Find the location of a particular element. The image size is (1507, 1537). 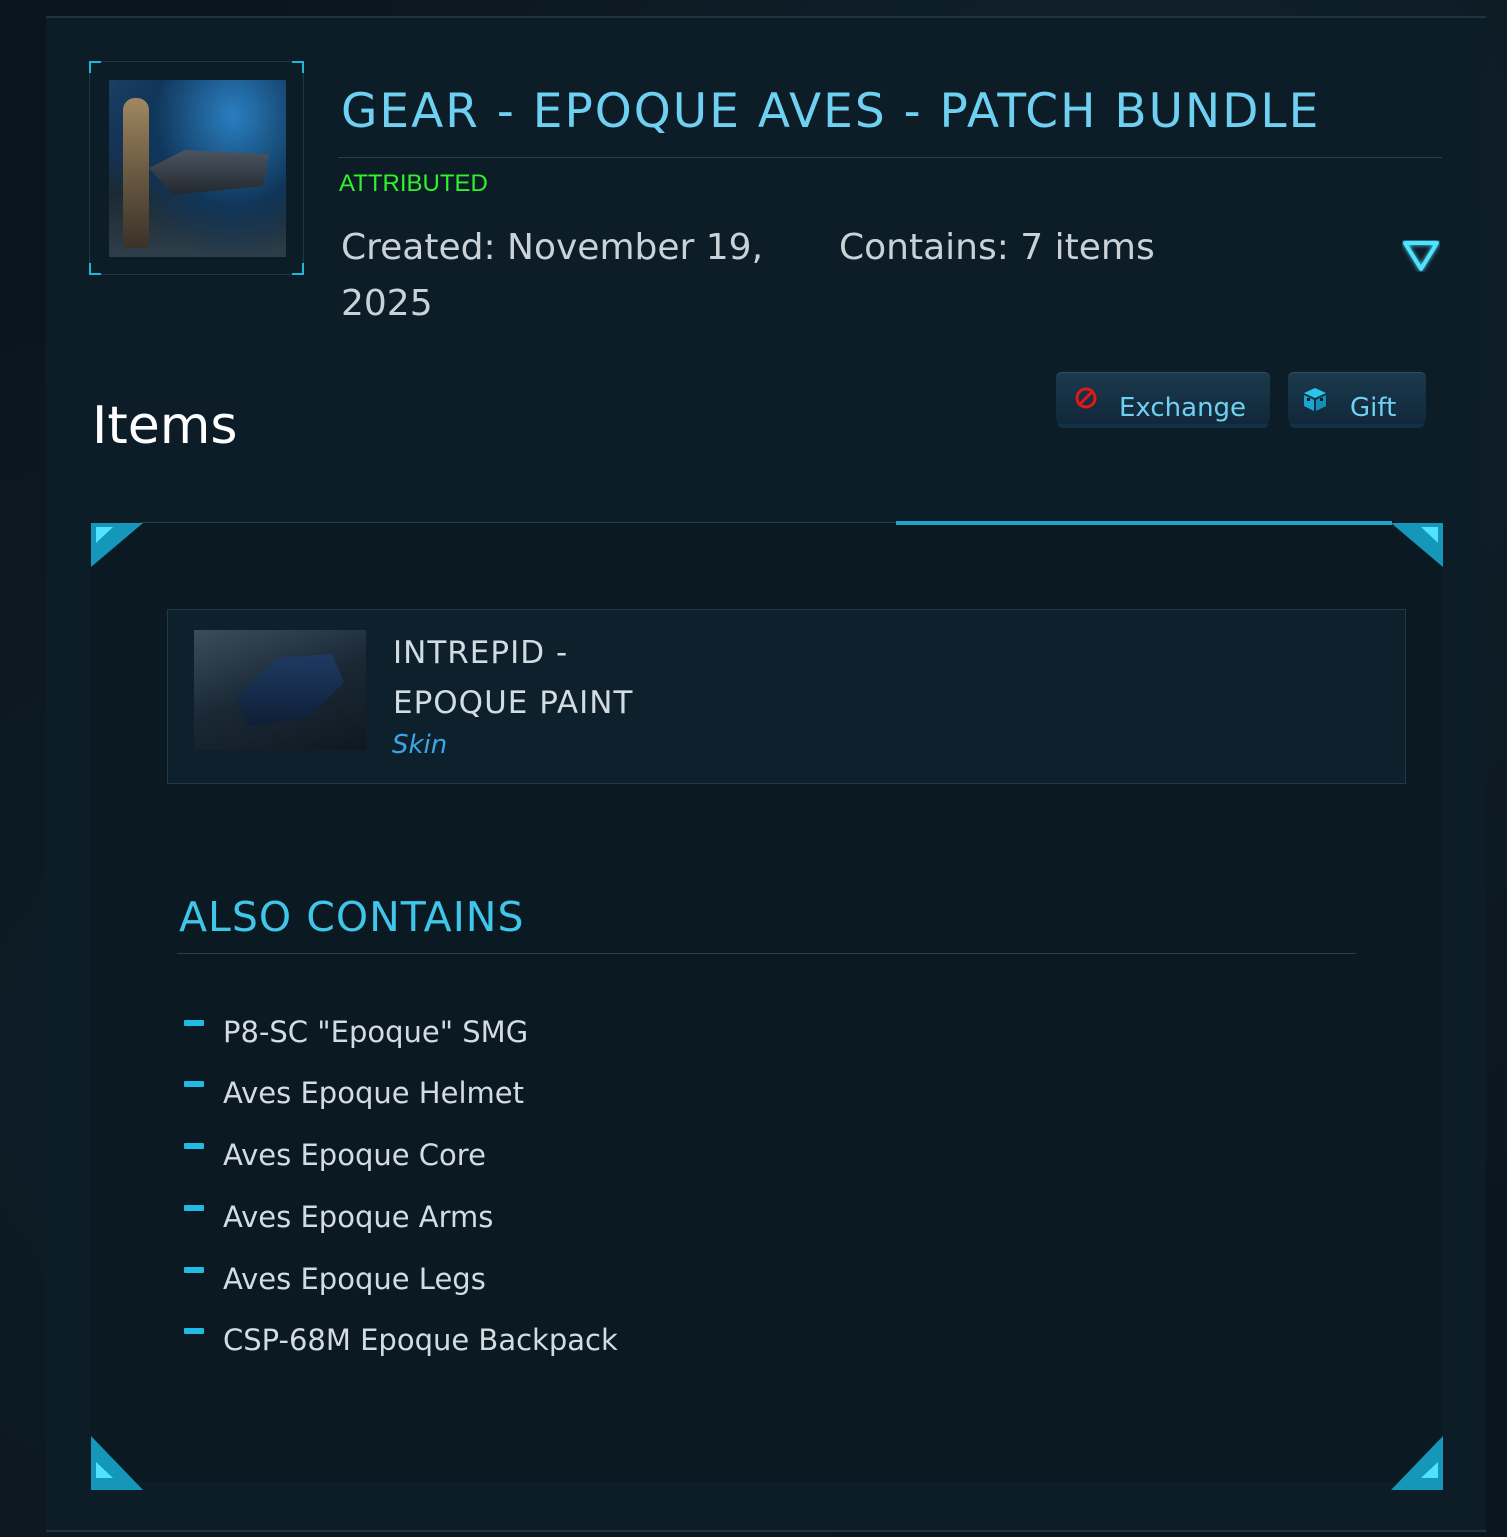

items-heading: Items is located at coordinates (165, 426).